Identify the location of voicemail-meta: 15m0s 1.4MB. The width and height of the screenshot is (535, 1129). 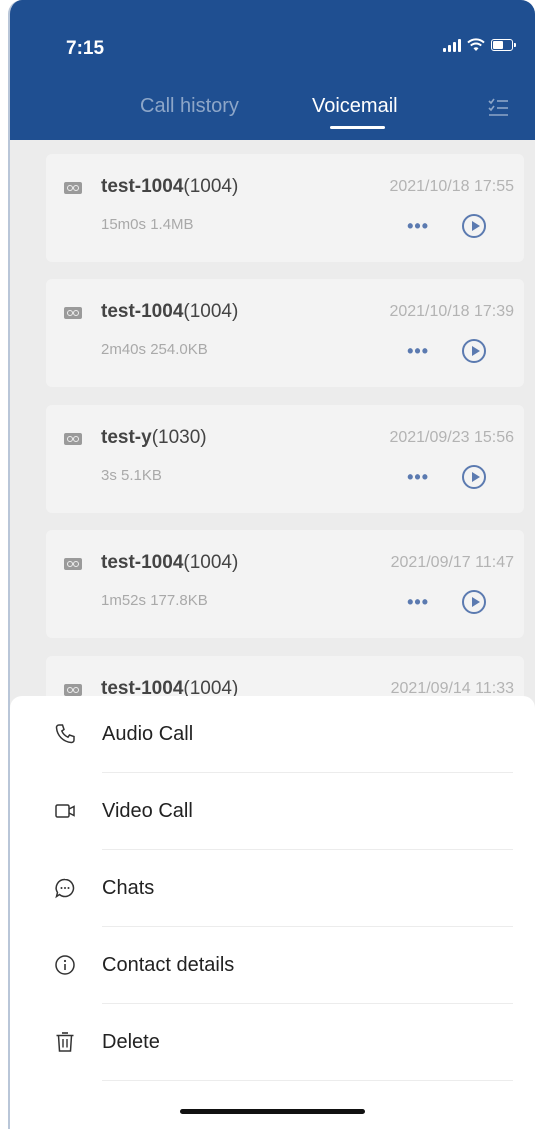
(147, 224).